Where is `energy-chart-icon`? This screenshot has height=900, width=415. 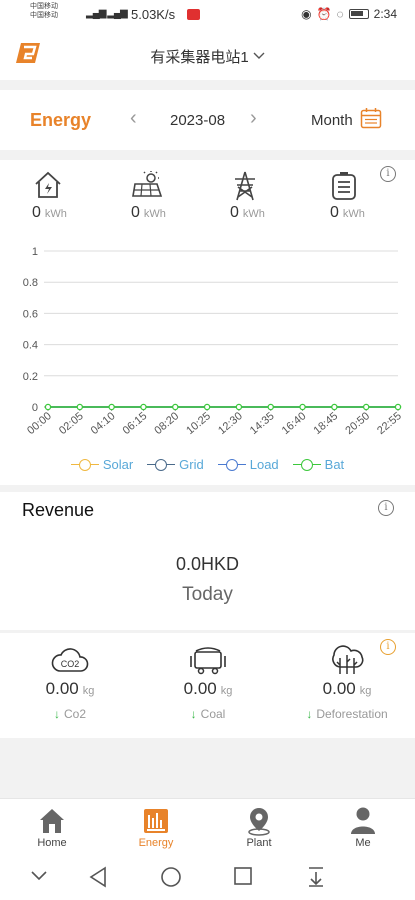 energy-chart-icon is located at coordinates (156, 821).